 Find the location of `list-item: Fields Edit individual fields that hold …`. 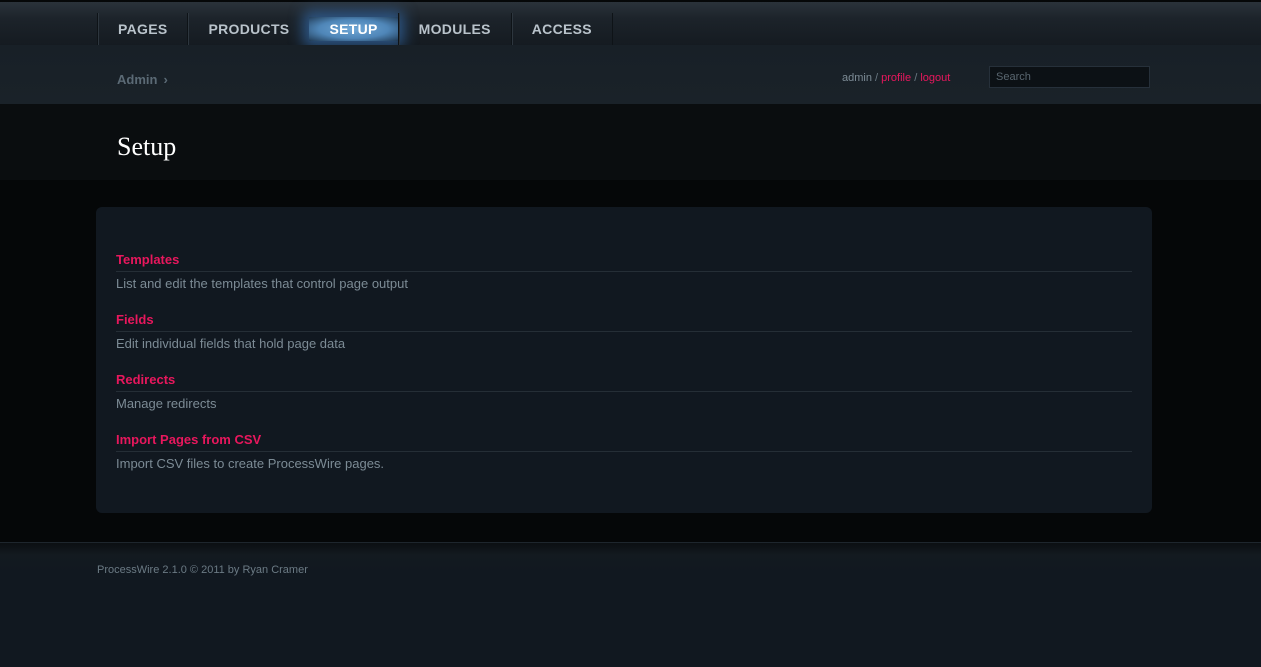

list-item: Fields Edit individual fields that hold … is located at coordinates (624, 332).